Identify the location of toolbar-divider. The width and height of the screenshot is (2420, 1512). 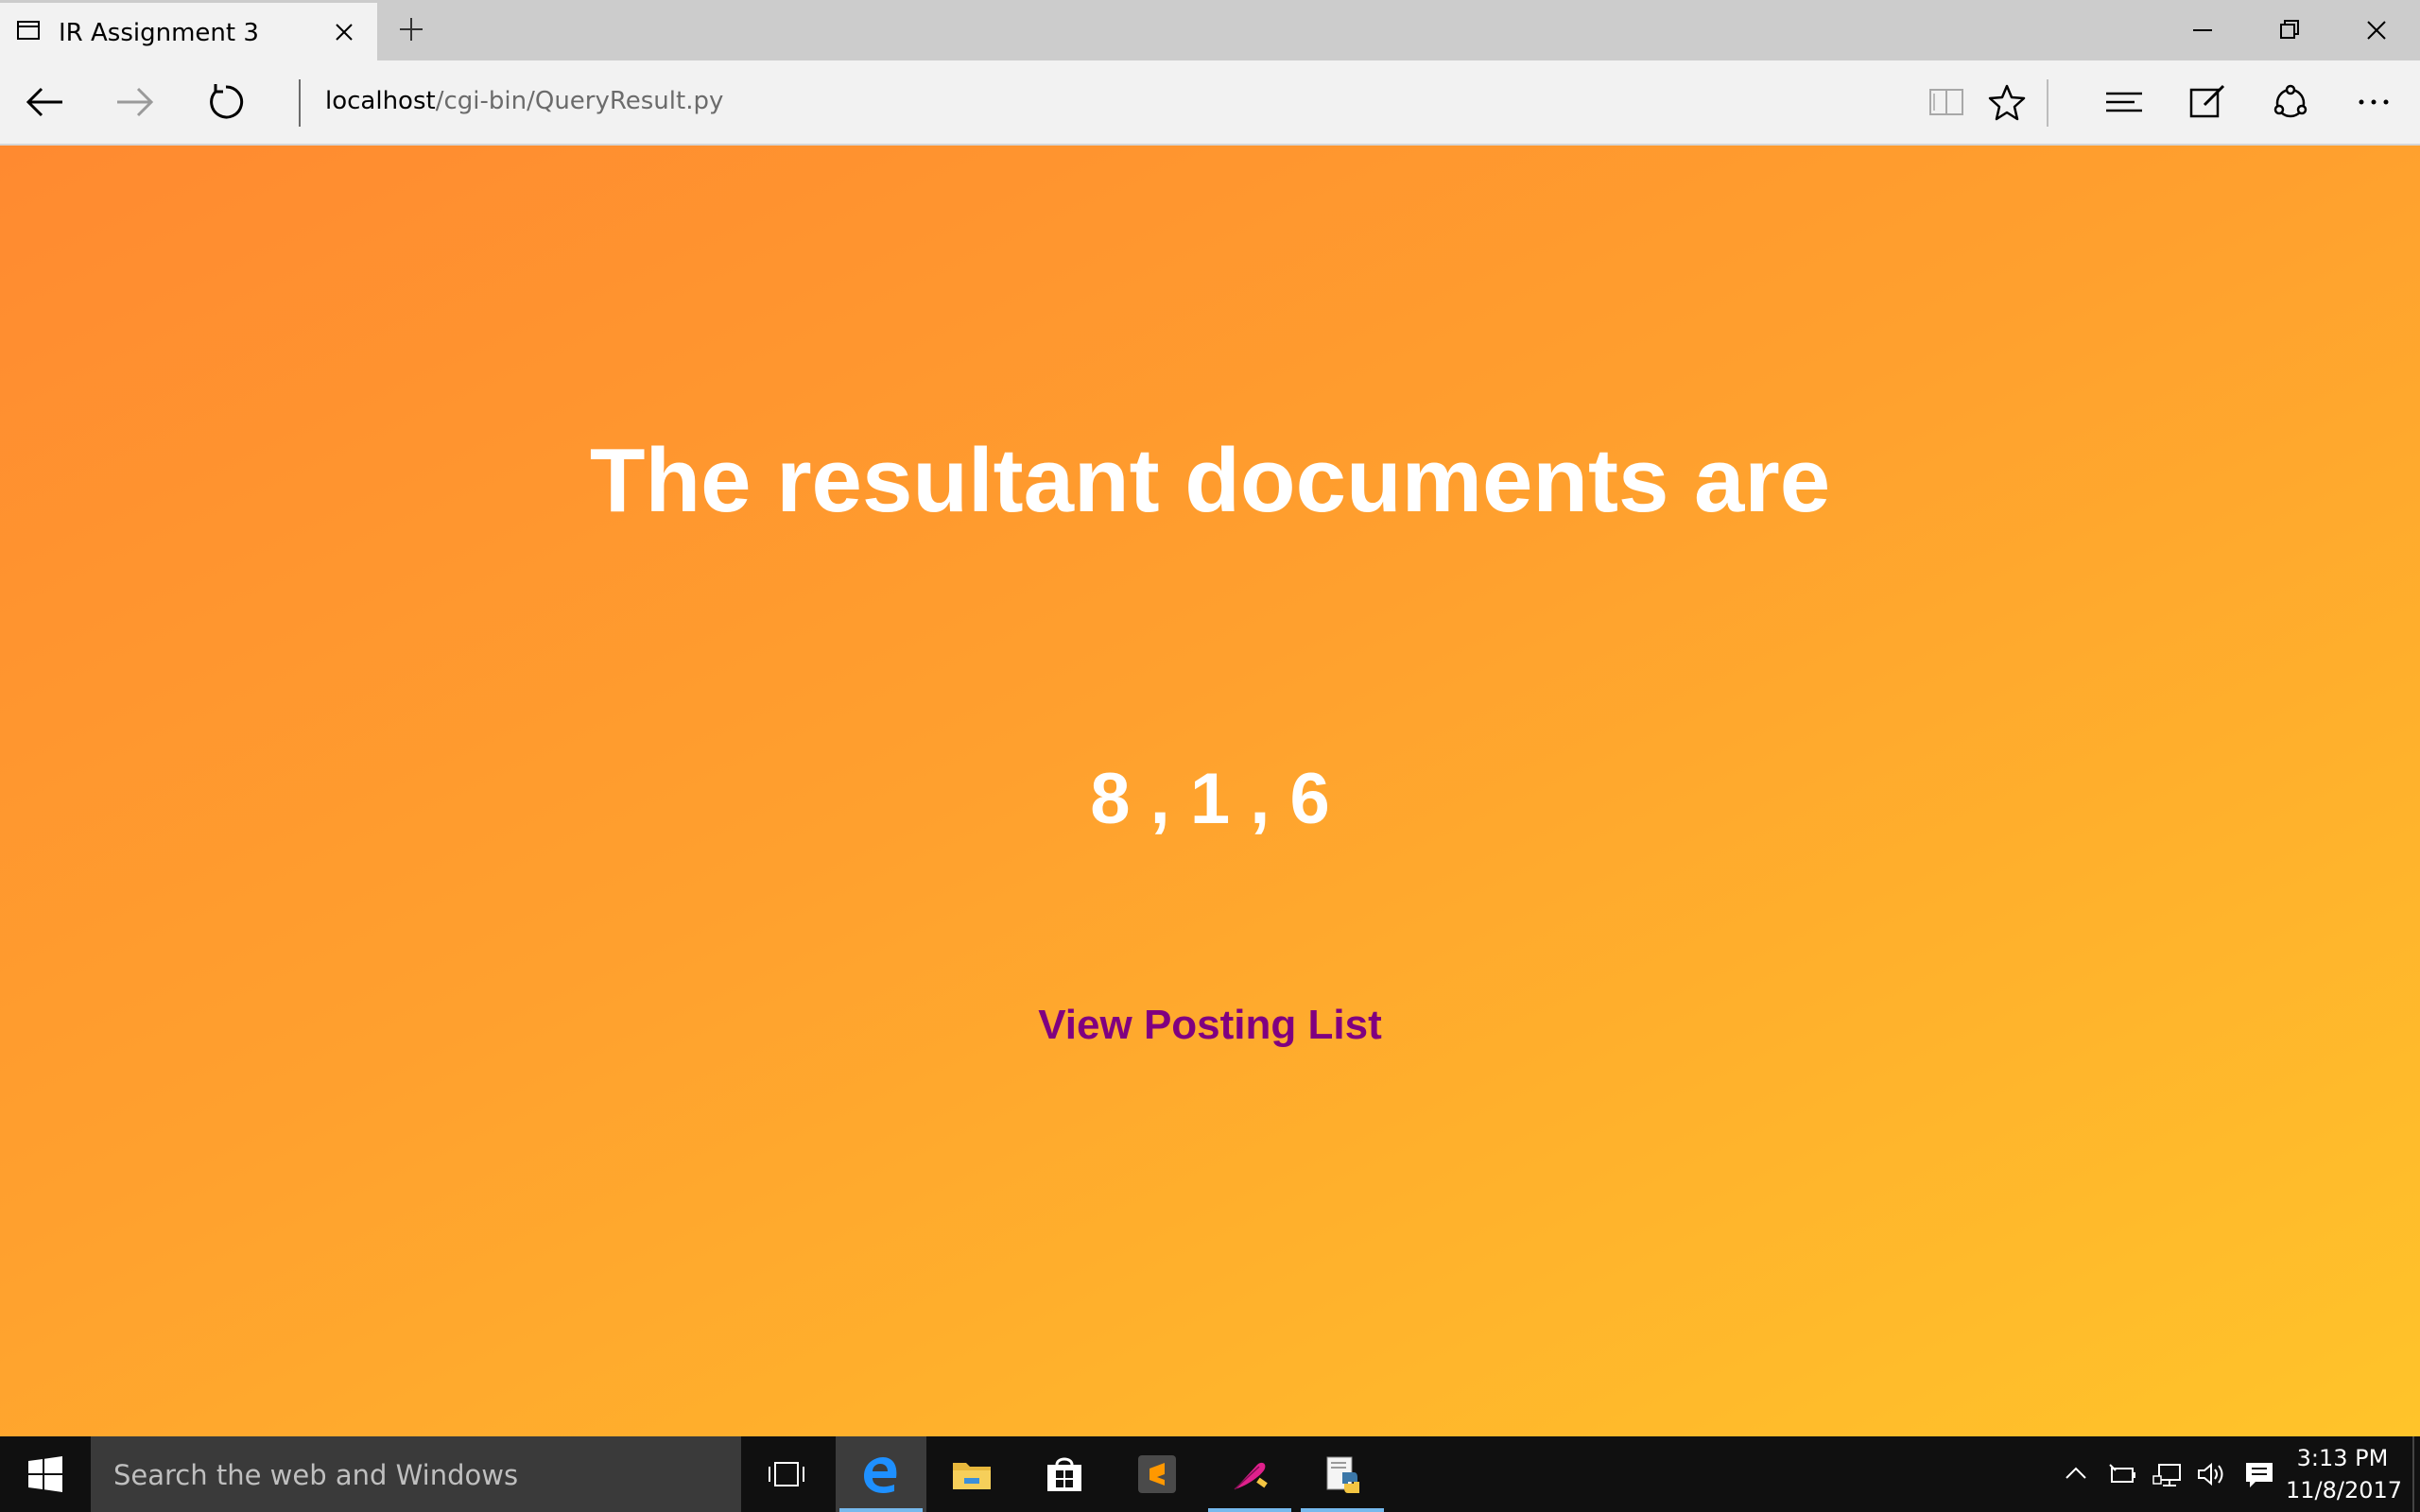
(2047, 103).